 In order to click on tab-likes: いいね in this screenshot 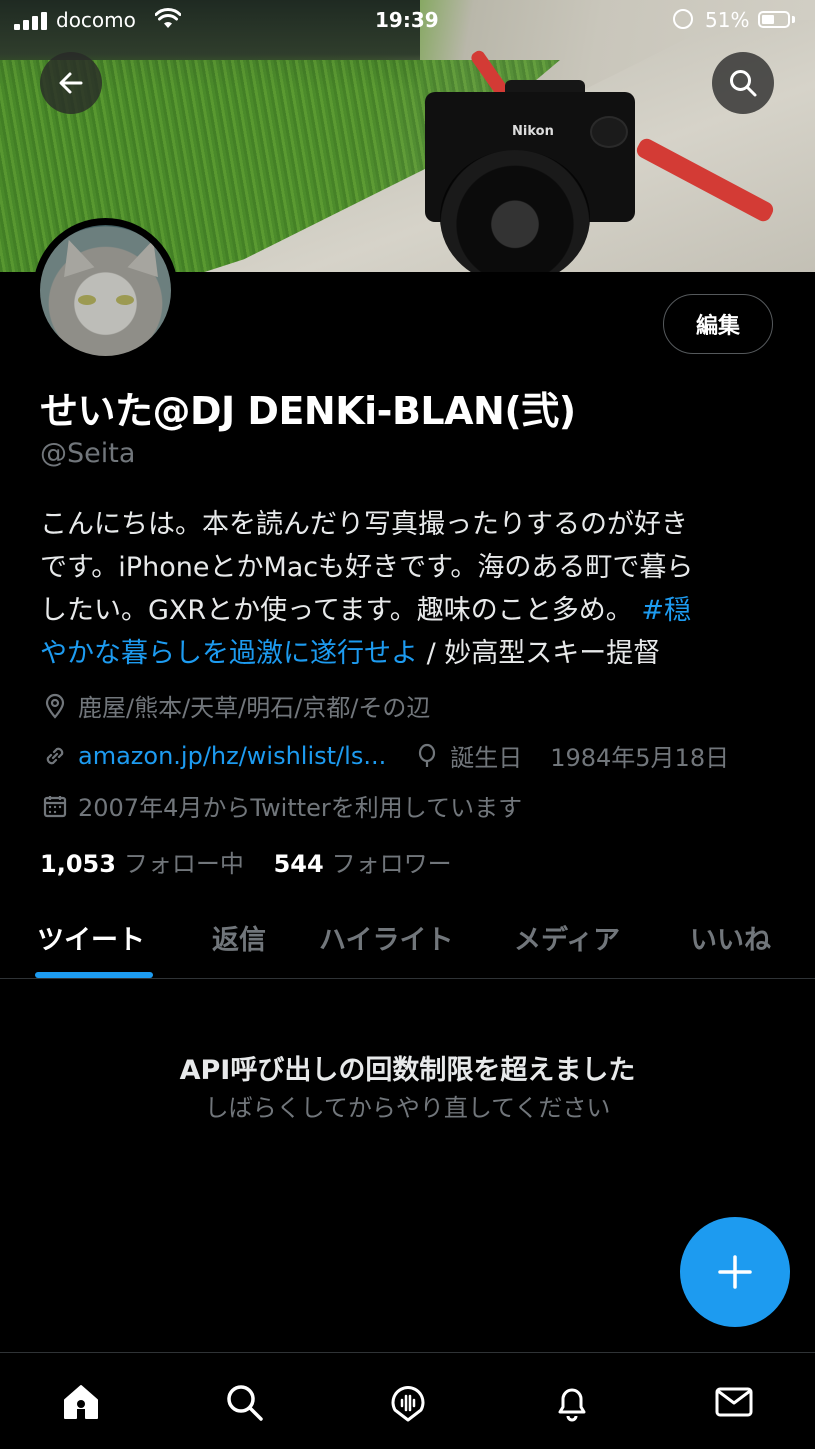, I will do `click(730, 937)`.